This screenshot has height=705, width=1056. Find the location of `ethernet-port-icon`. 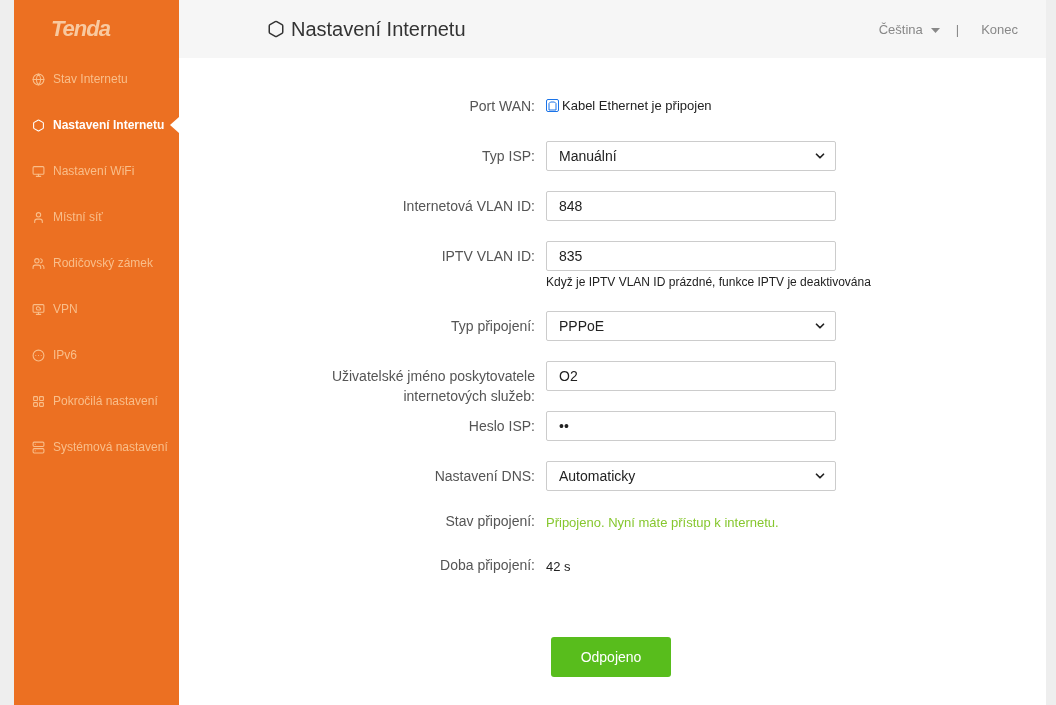

ethernet-port-icon is located at coordinates (552, 105).